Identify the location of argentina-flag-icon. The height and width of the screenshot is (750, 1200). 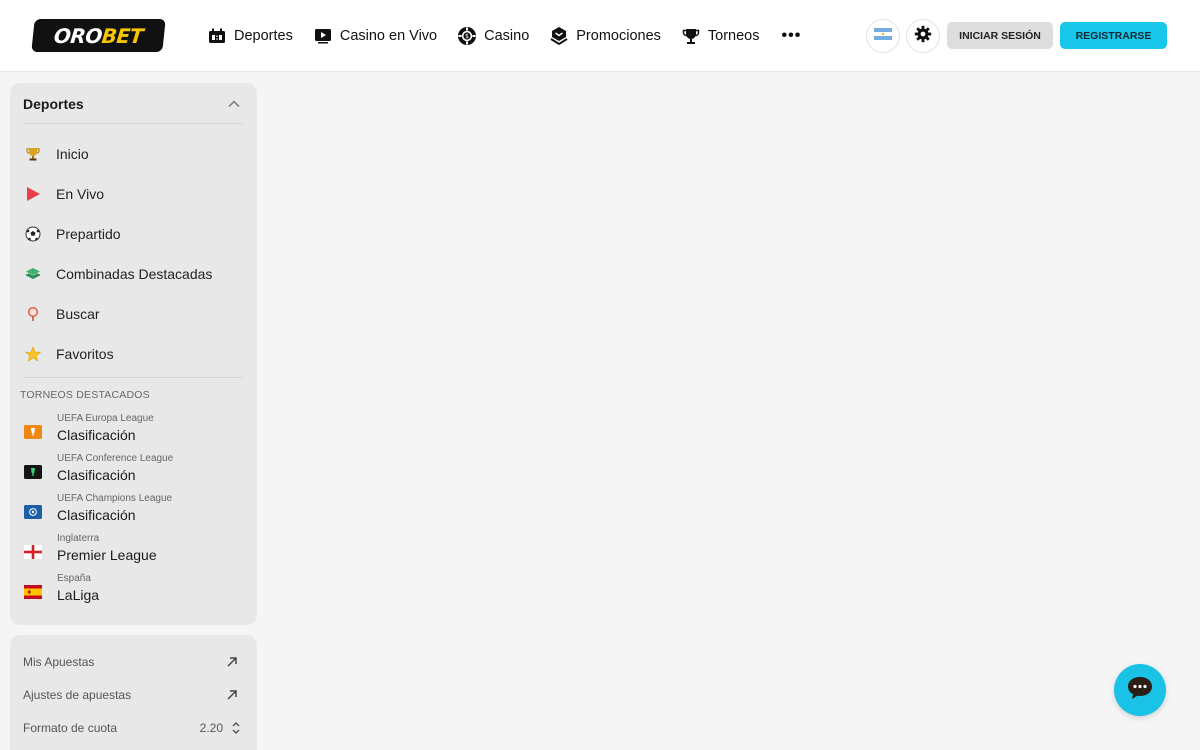
(883, 36).